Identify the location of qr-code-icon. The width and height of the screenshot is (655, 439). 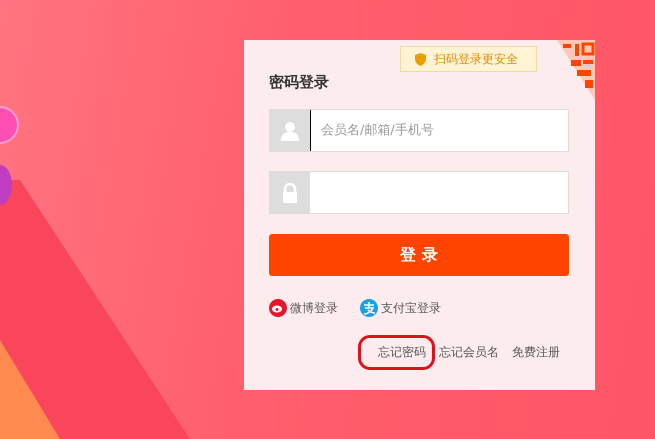
(576, 70).